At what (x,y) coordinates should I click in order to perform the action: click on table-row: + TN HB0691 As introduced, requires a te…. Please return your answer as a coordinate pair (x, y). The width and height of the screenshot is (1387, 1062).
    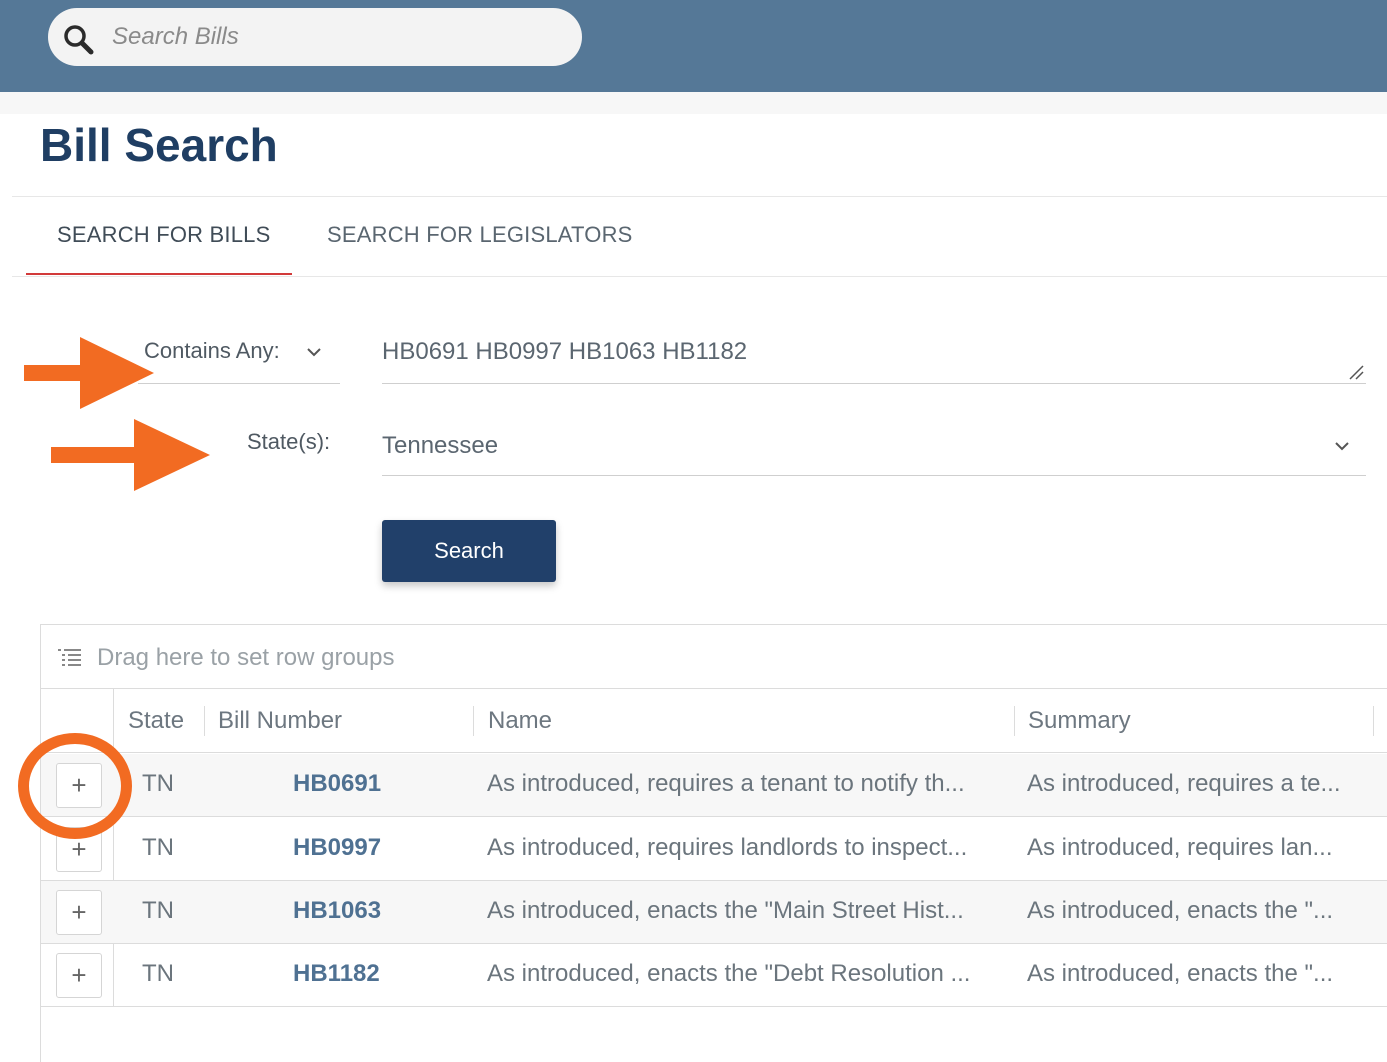
    Looking at the image, I should click on (714, 785).